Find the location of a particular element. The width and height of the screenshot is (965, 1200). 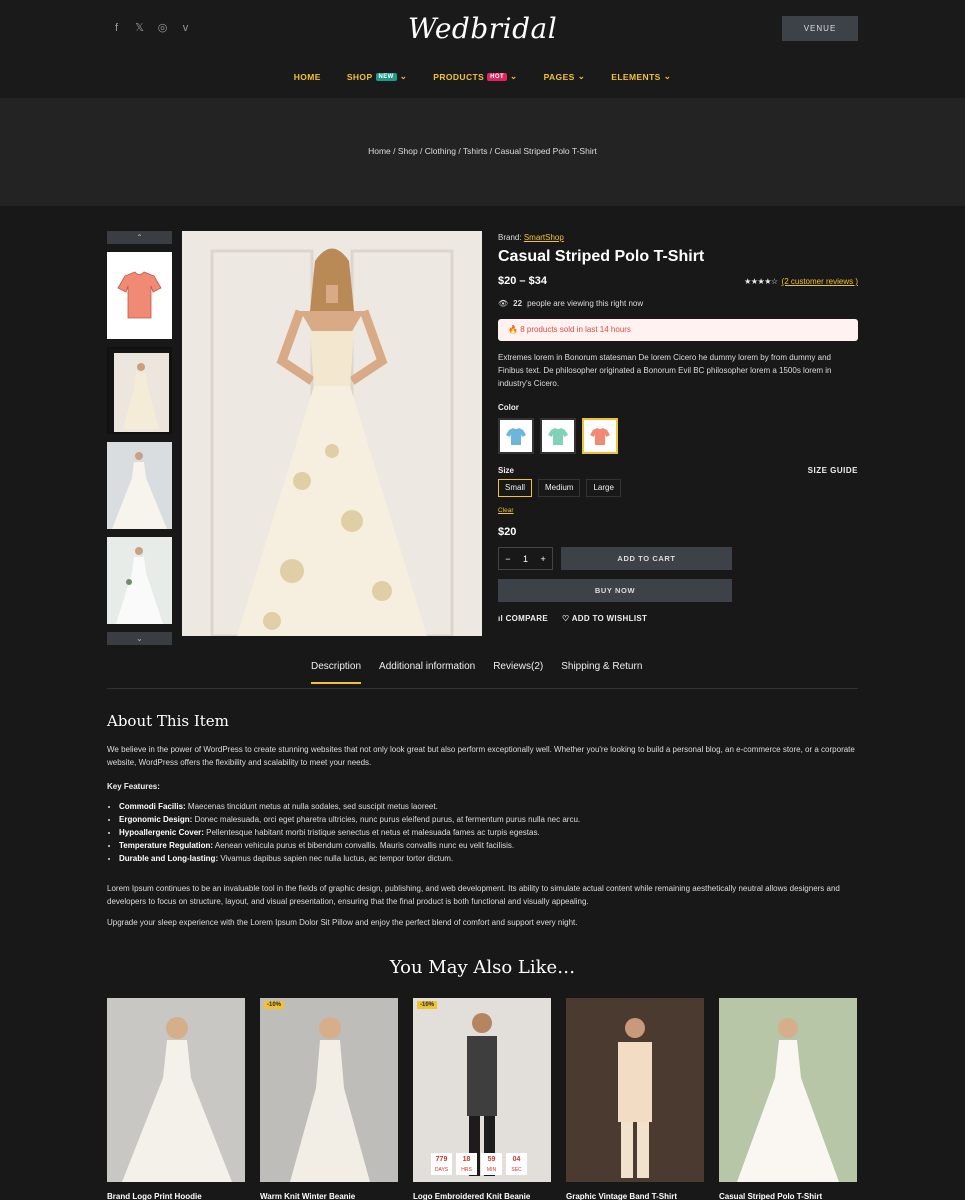

product-card-image: -10% 779 DAYS 18 HRS 59 MIN 04 SEC is located at coordinates (482, 1090).